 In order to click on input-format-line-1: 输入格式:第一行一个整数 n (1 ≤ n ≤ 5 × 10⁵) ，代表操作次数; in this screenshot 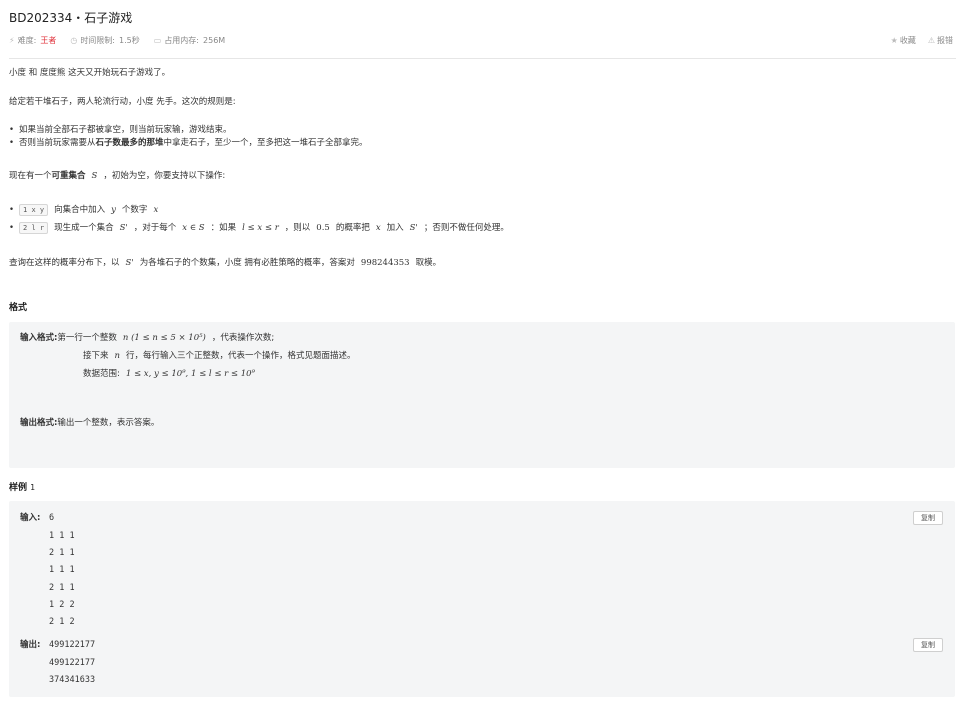, I will do `click(147, 338)`.